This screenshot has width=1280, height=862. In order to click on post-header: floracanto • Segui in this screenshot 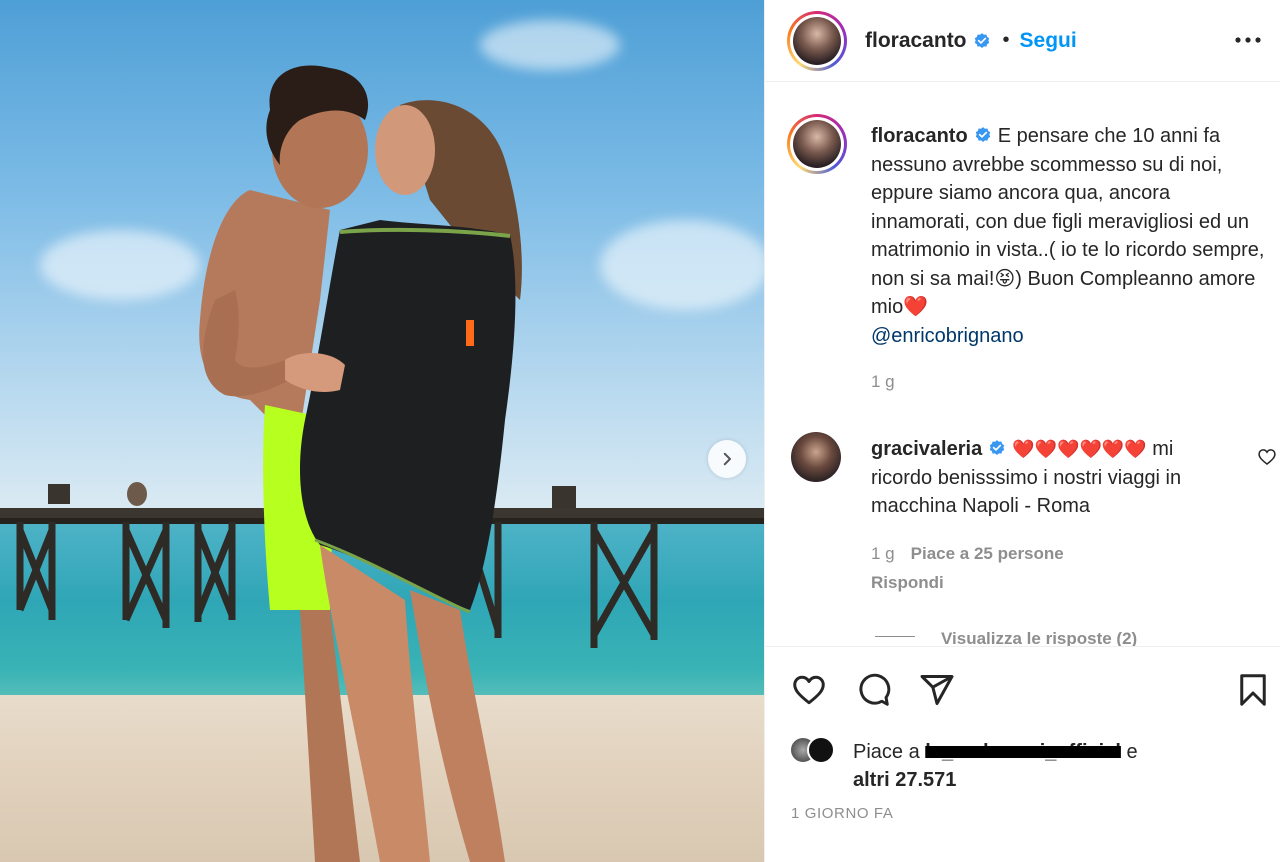, I will do `click(1022, 41)`.